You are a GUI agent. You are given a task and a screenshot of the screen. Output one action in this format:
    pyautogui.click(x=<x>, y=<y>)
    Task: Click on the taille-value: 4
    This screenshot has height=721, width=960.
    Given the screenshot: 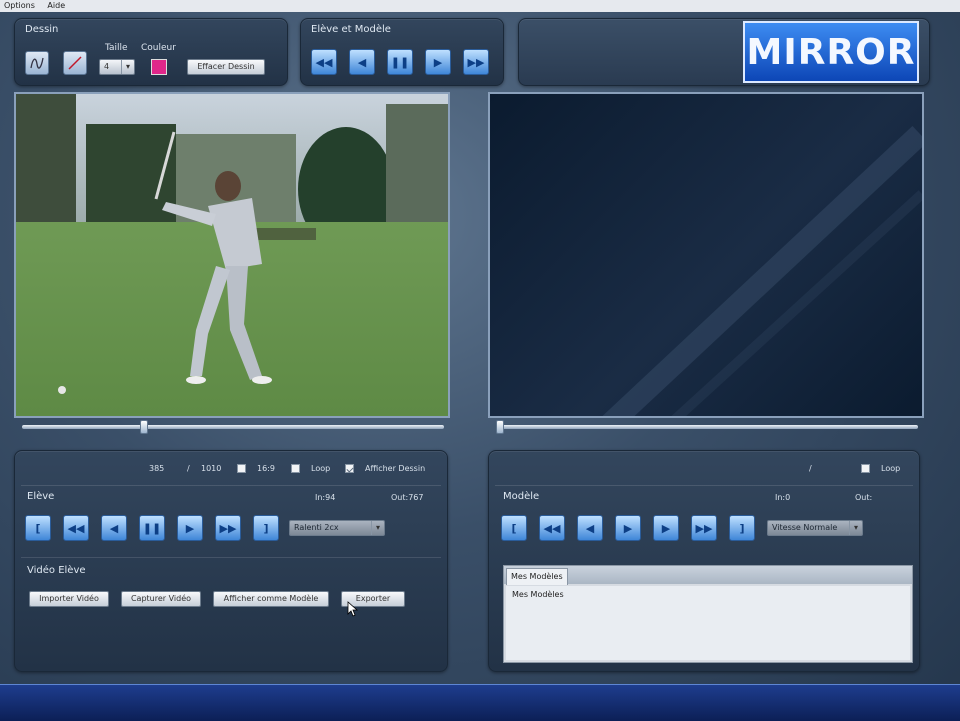 What is the action you would take?
    pyautogui.click(x=107, y=66)
    